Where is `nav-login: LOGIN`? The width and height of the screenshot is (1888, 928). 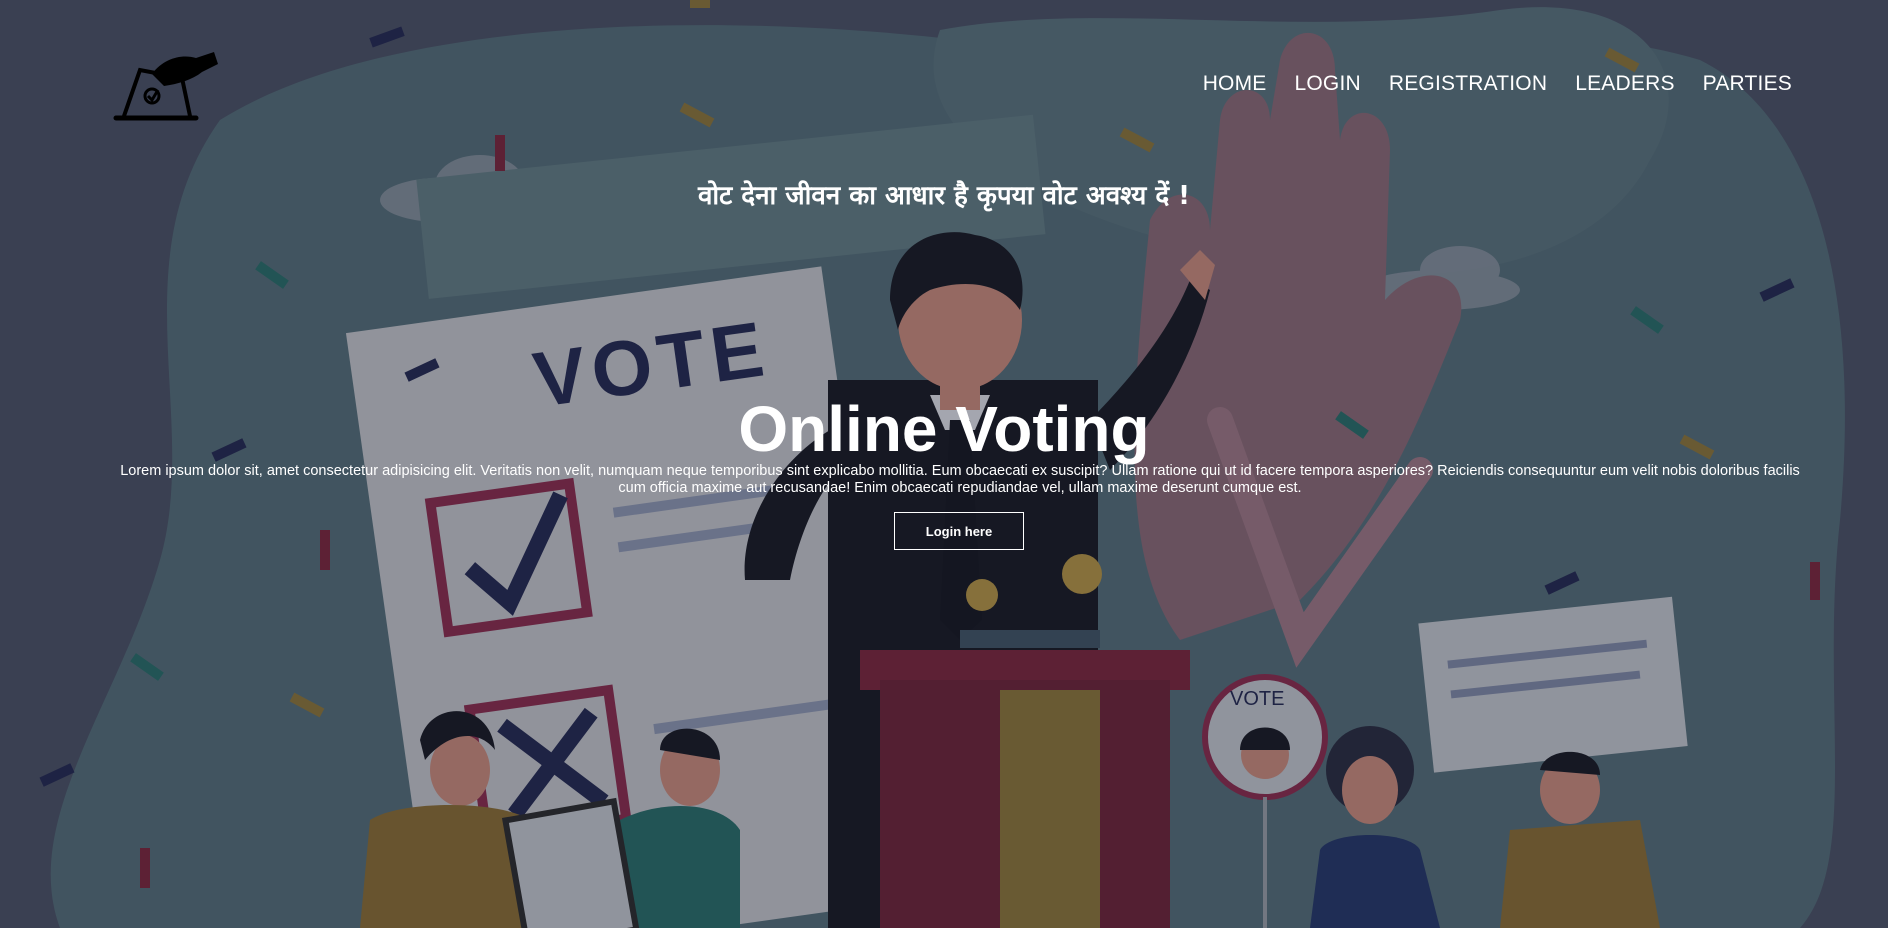
nav-login: LOGIN is located at coordinates (1328, 84).